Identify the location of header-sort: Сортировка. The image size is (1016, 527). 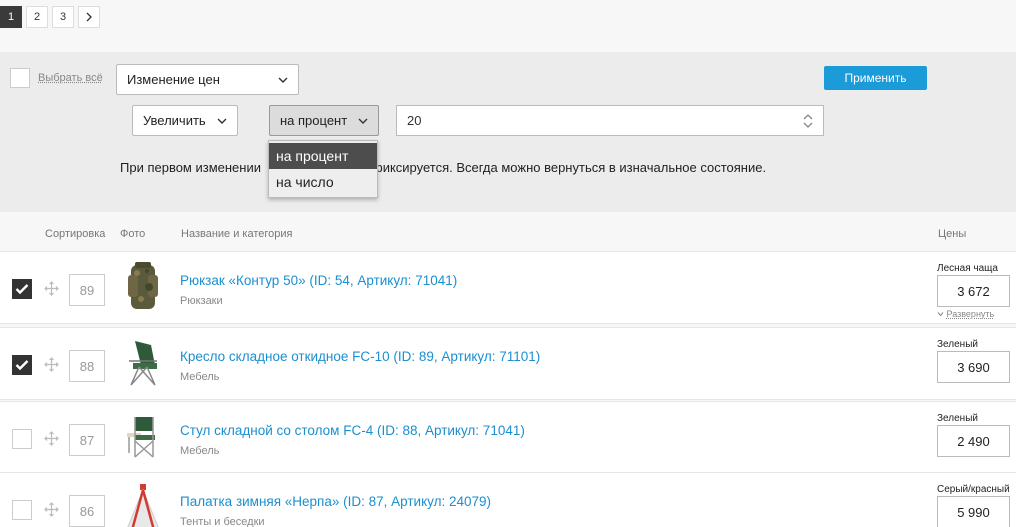
(75, 234).